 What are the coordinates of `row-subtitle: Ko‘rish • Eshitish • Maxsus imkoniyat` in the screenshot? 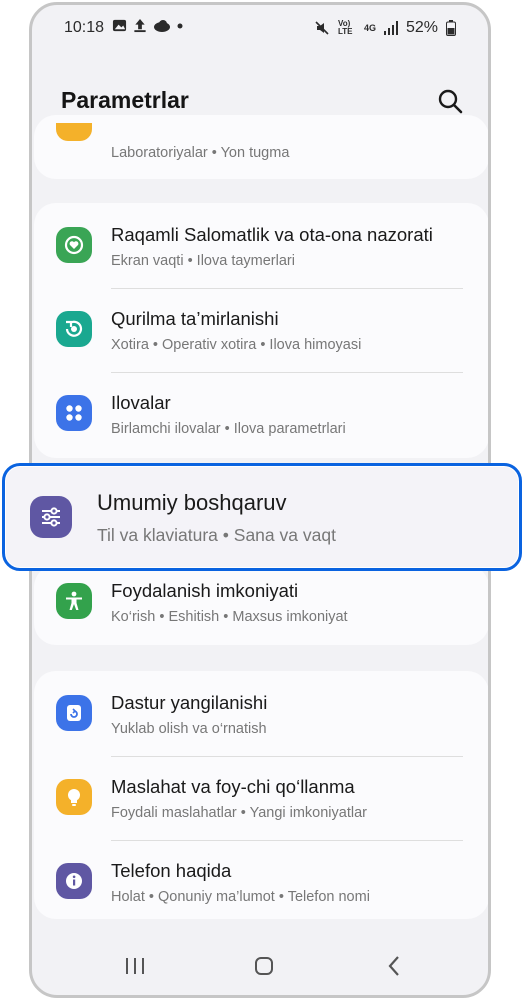 It's located at (229, 617).